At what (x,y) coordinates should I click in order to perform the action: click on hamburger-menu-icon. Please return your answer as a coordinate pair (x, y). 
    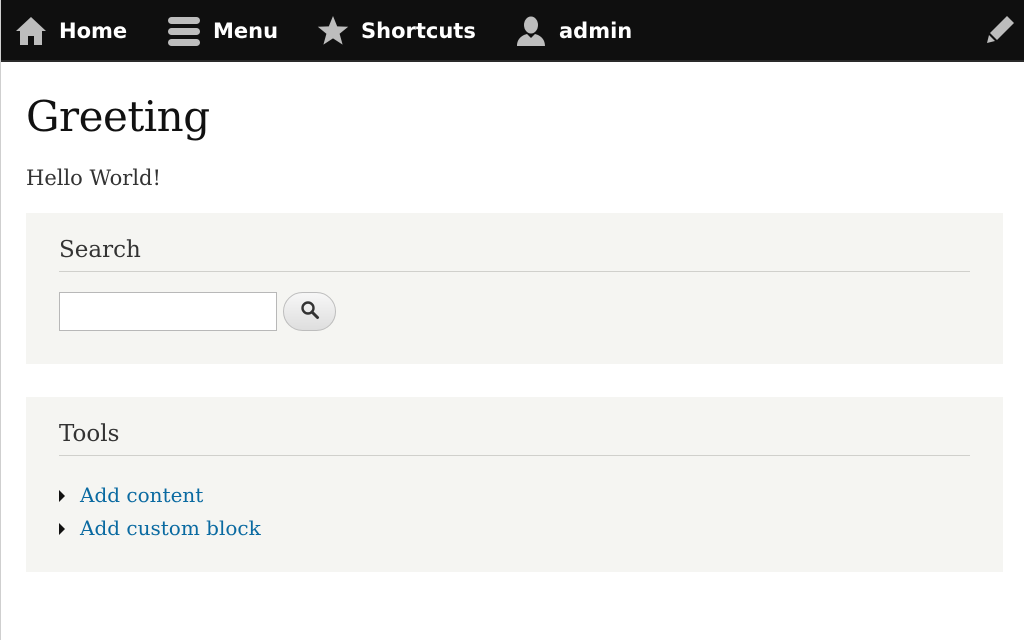
    Looking at the image, I should click on (184, 31).